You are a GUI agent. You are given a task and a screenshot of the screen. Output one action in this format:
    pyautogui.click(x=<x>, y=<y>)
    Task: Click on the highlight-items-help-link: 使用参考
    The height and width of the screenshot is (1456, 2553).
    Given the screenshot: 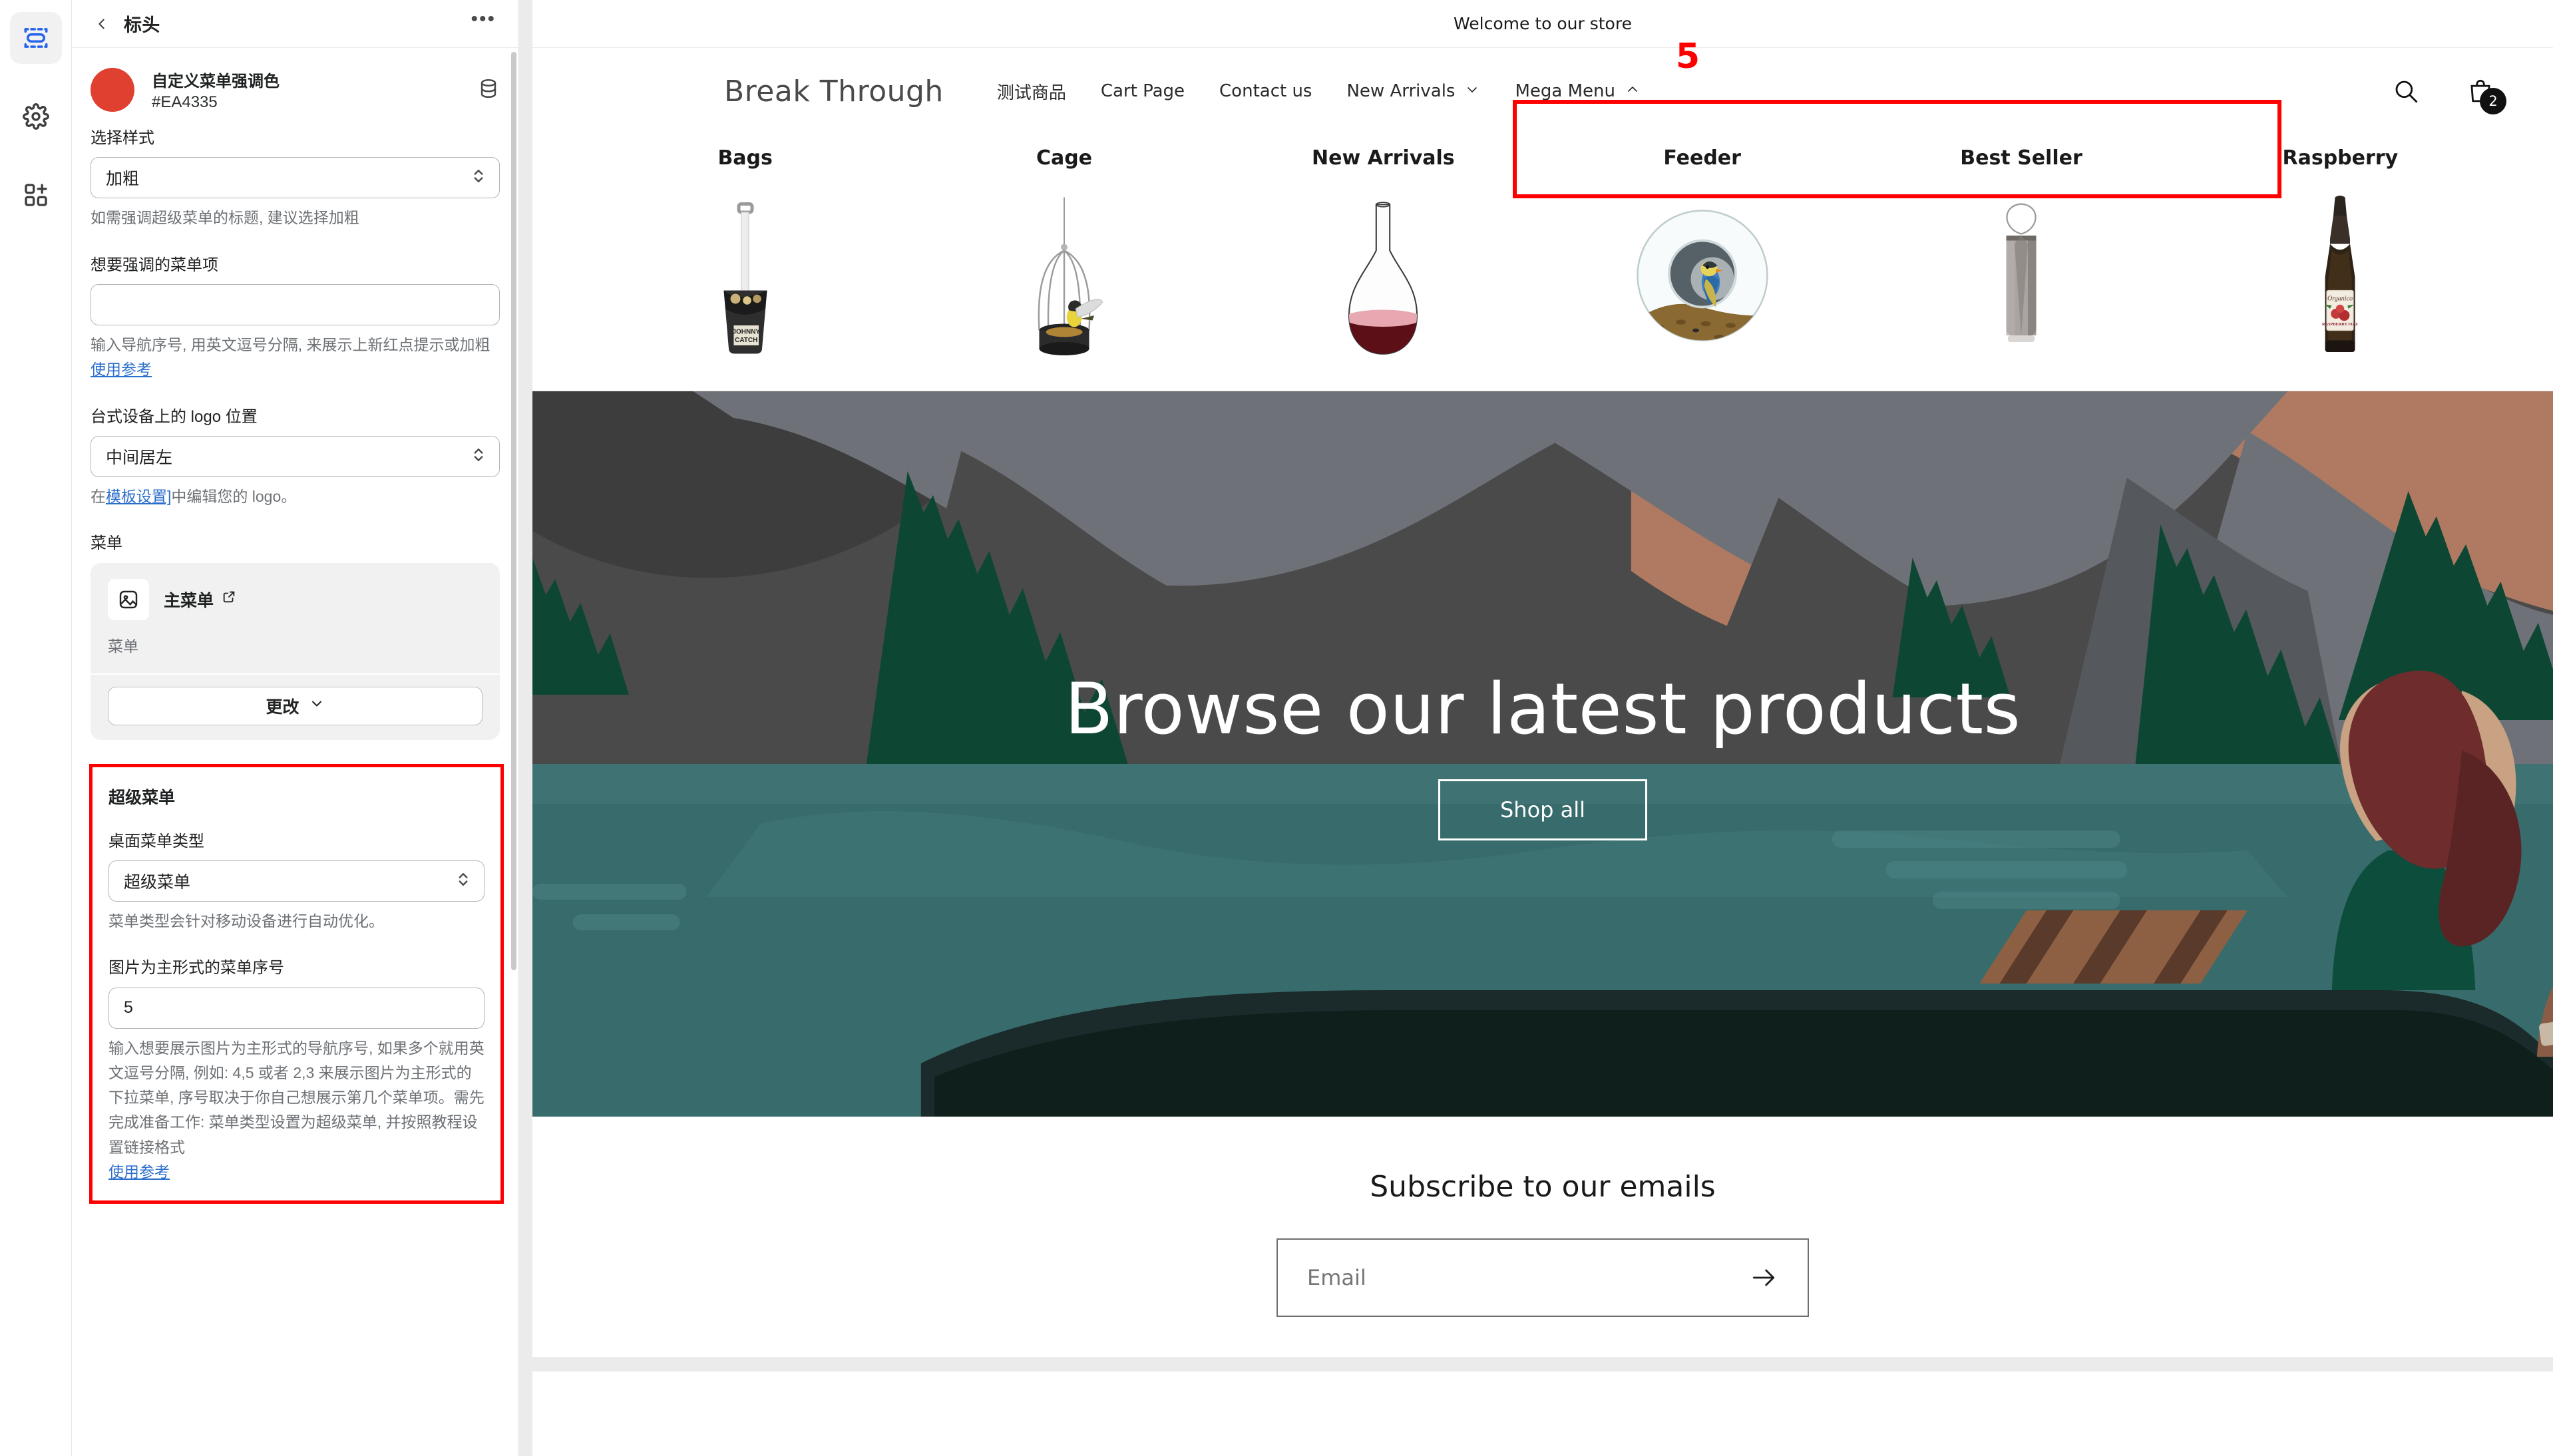 What is the action you would take?
    pyautogui.click(x=121, y=369)
    